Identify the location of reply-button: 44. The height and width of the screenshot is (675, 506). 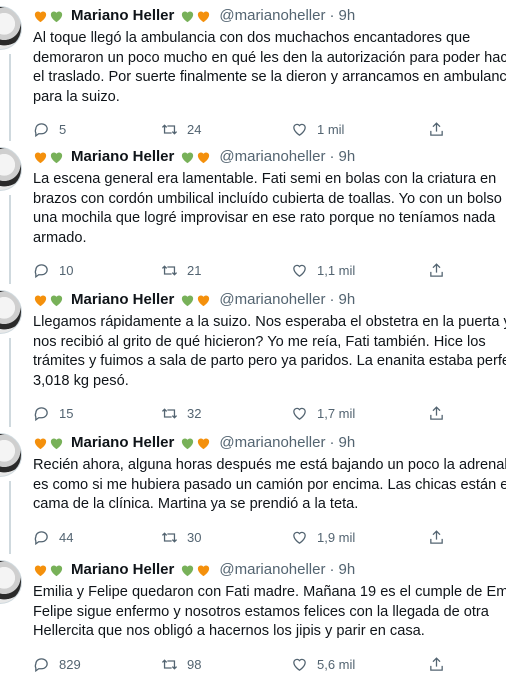
(53, 537).